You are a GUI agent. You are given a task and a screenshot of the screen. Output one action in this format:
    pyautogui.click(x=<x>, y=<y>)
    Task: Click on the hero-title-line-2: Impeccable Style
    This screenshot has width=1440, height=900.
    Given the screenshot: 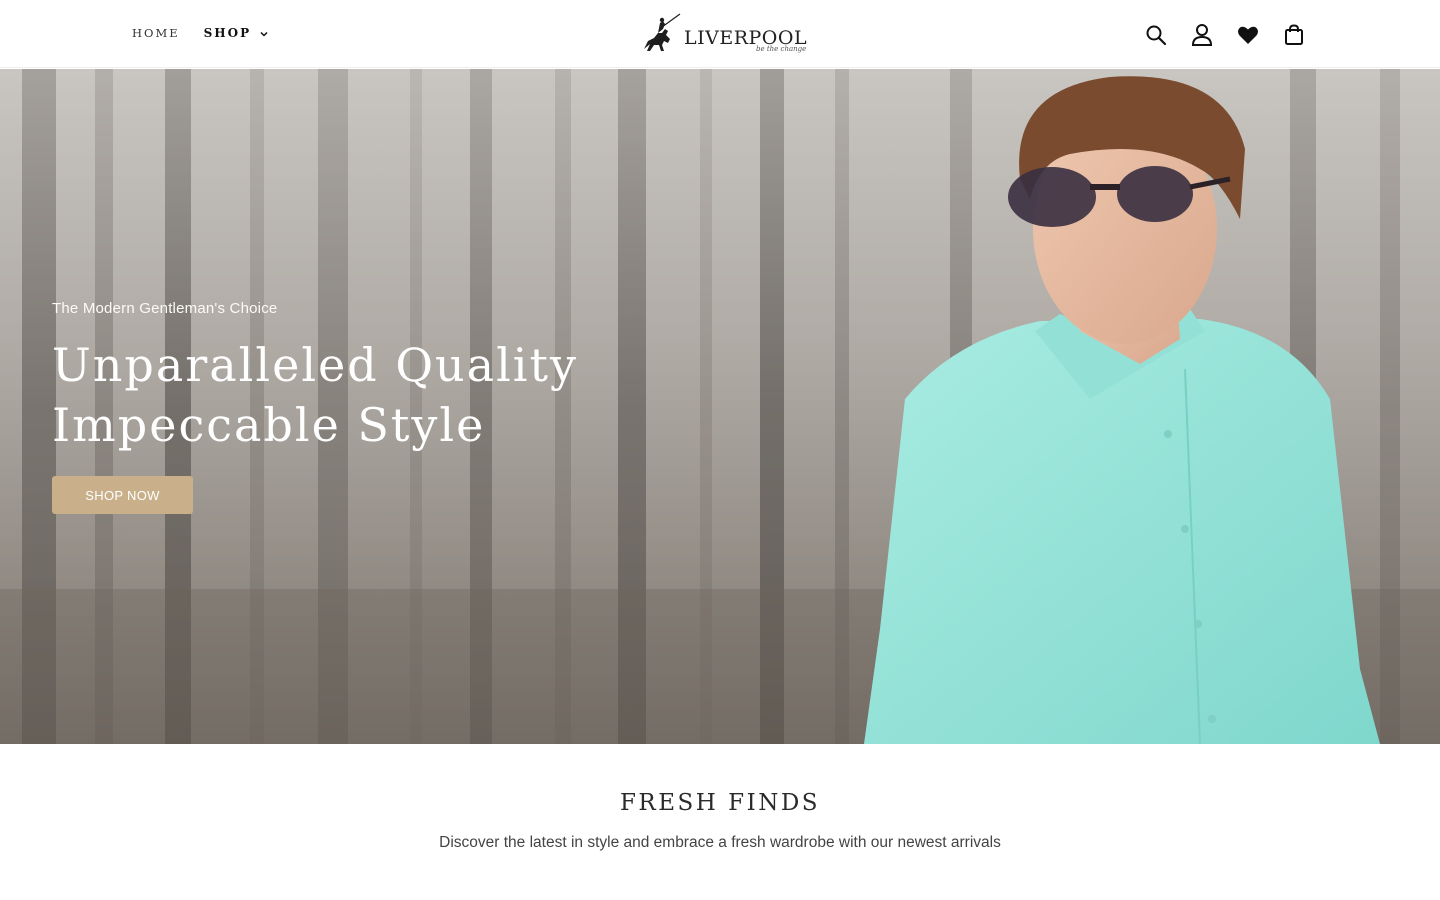 What is the action you would take?
    pyautogui.click(x=269, y=425)
    